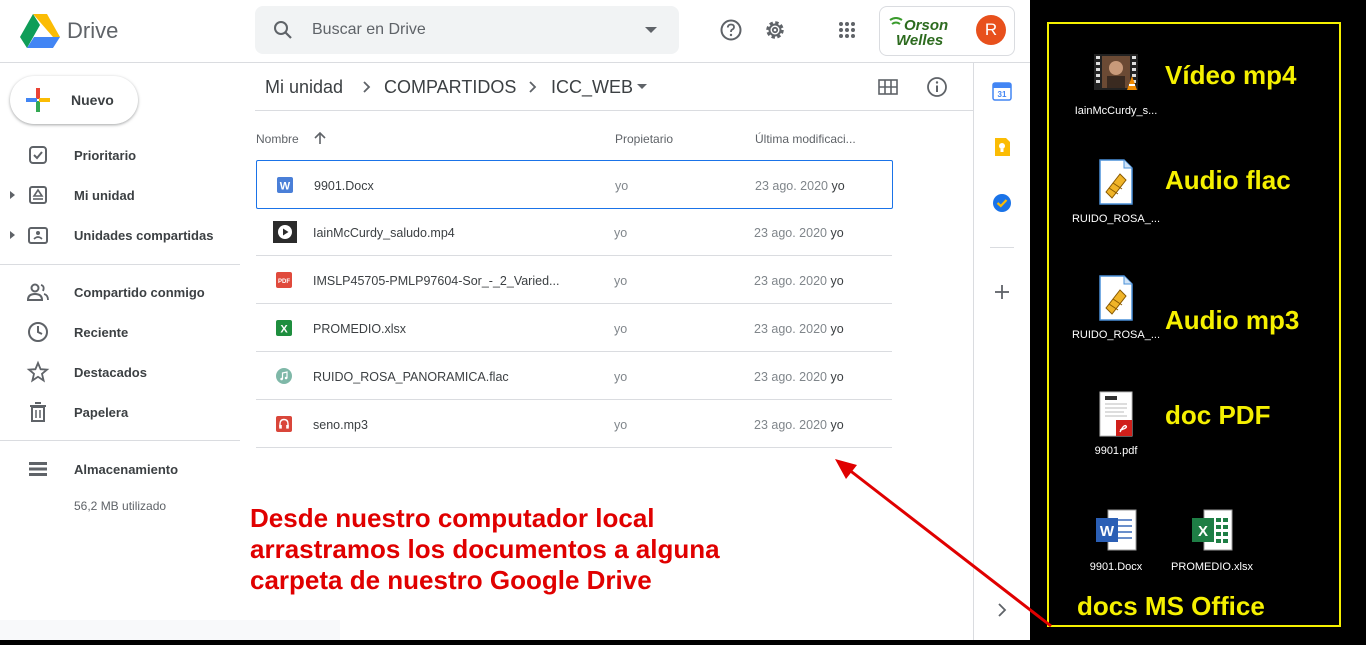 This screenshot has width=1366, height=645. I want to click on sidebar-item-unidades-compartidas: Unidades compartidas, so click(120, 235).